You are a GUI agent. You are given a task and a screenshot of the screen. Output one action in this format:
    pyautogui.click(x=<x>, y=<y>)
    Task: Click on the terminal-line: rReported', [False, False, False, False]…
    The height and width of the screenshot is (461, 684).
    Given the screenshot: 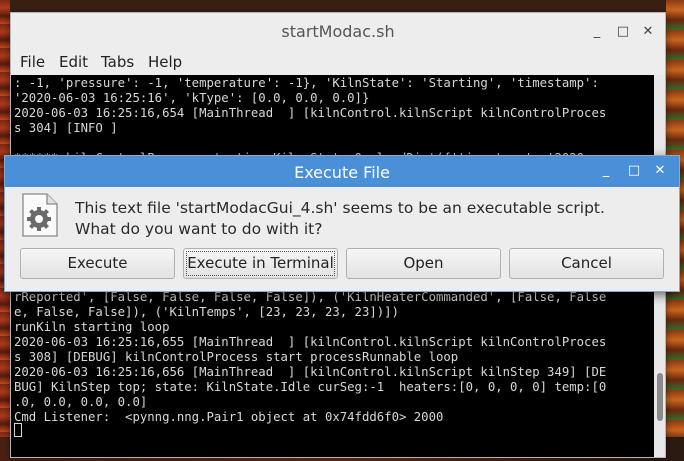 What is the action you would take?
    pyautogui.click(x=310, y=297)
    